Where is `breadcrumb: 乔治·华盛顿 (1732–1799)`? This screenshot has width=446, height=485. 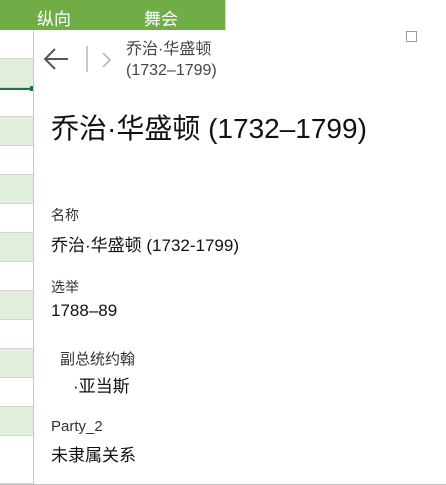
breadcrumb: 乔治·华盛顿 (1732–1799) is located at coordinates (276, 60).